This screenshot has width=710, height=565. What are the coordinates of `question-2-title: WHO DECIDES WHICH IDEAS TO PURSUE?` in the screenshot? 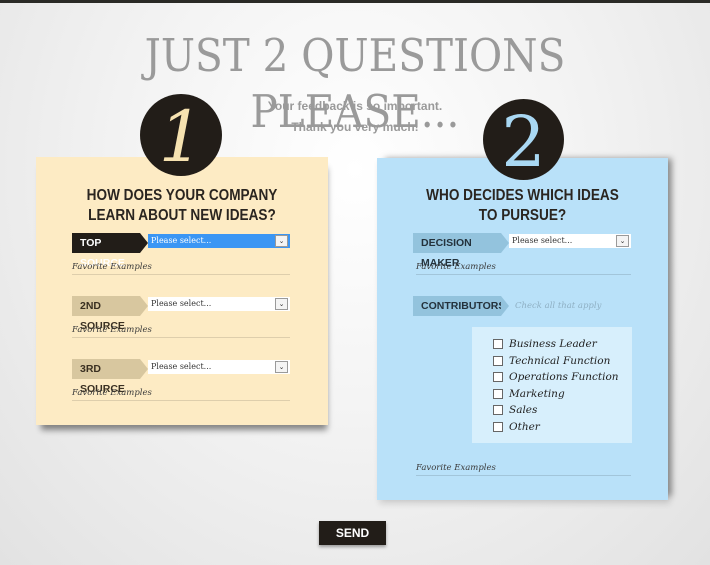 It's located at (522, 206).